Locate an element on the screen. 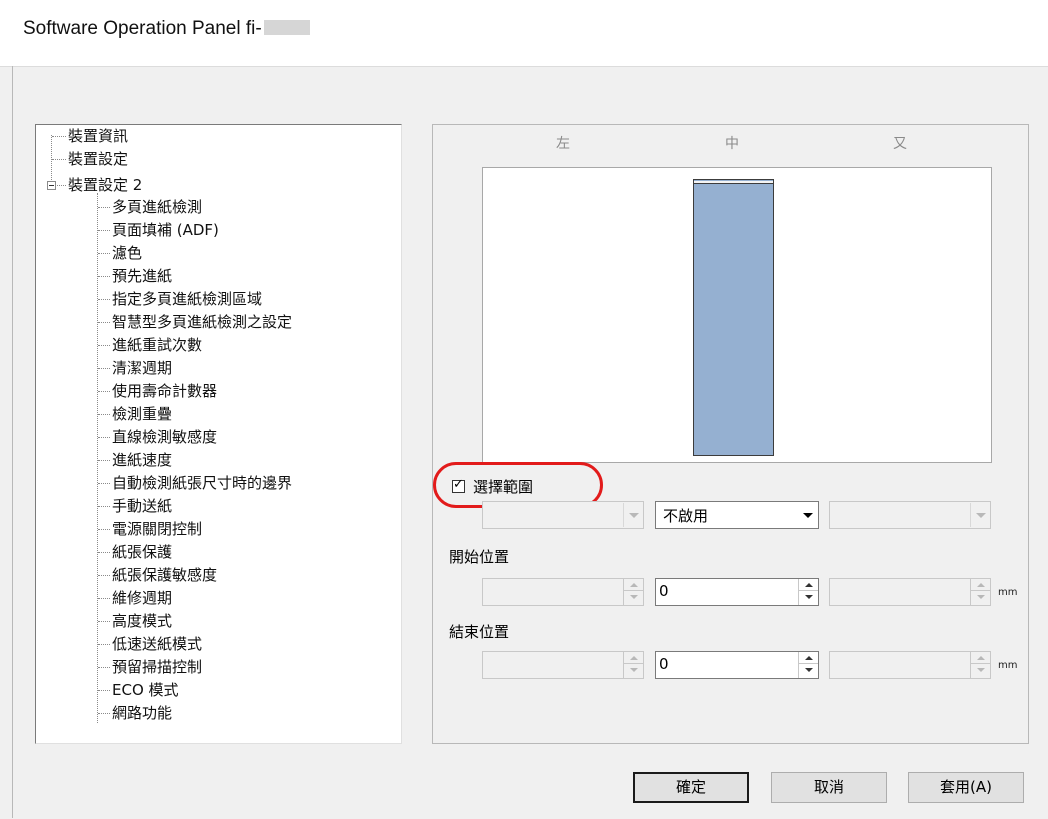  tree-item-pick-retry: 進紙重試次數 is located at coordinates (157, 345).